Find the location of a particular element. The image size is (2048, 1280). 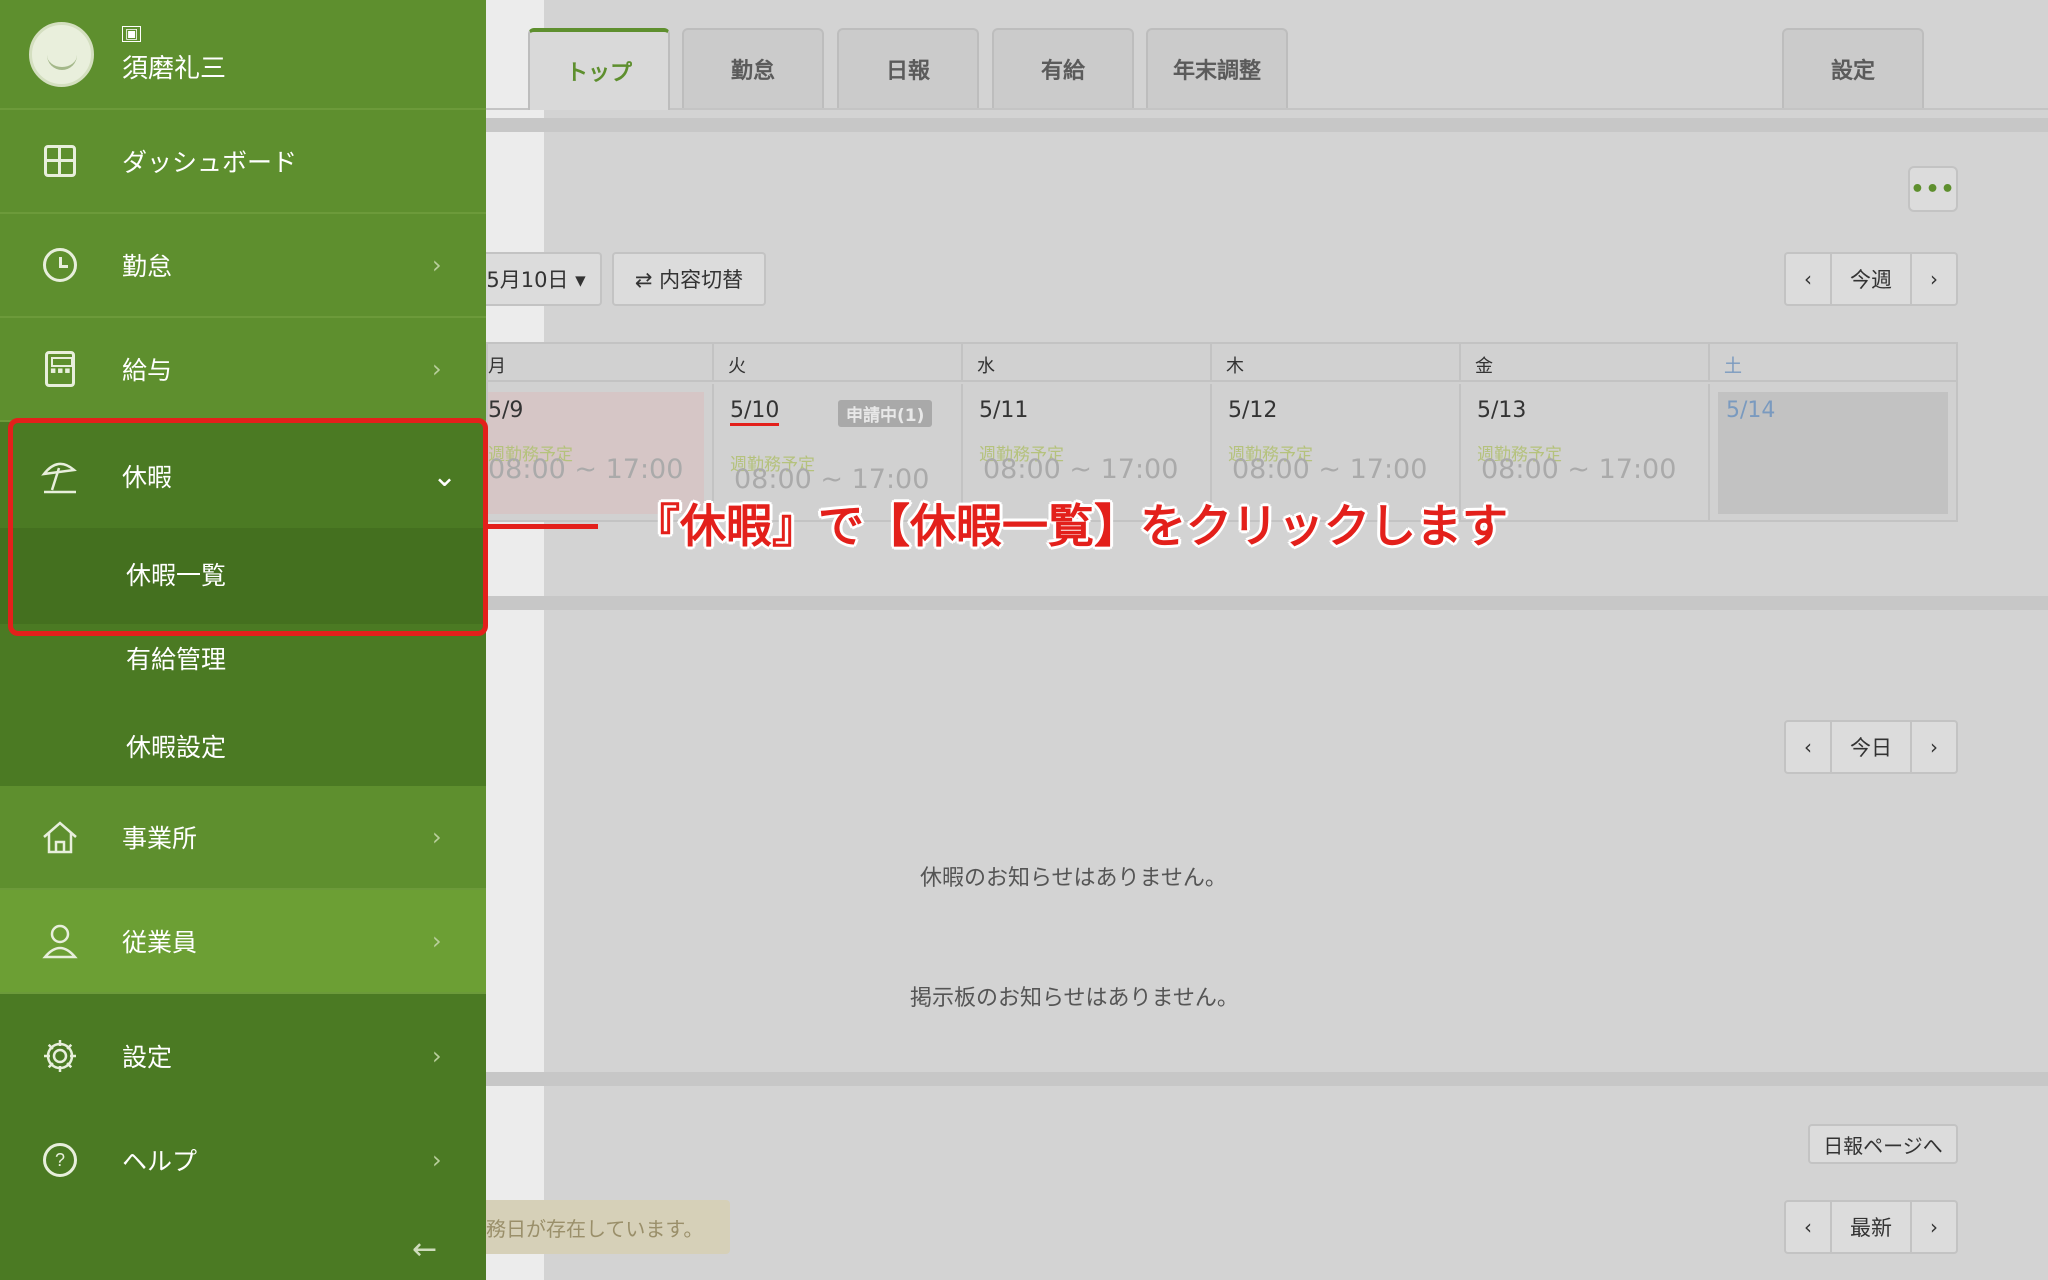

user-name: 須磨礼三 is located at coordinates (174, 69).